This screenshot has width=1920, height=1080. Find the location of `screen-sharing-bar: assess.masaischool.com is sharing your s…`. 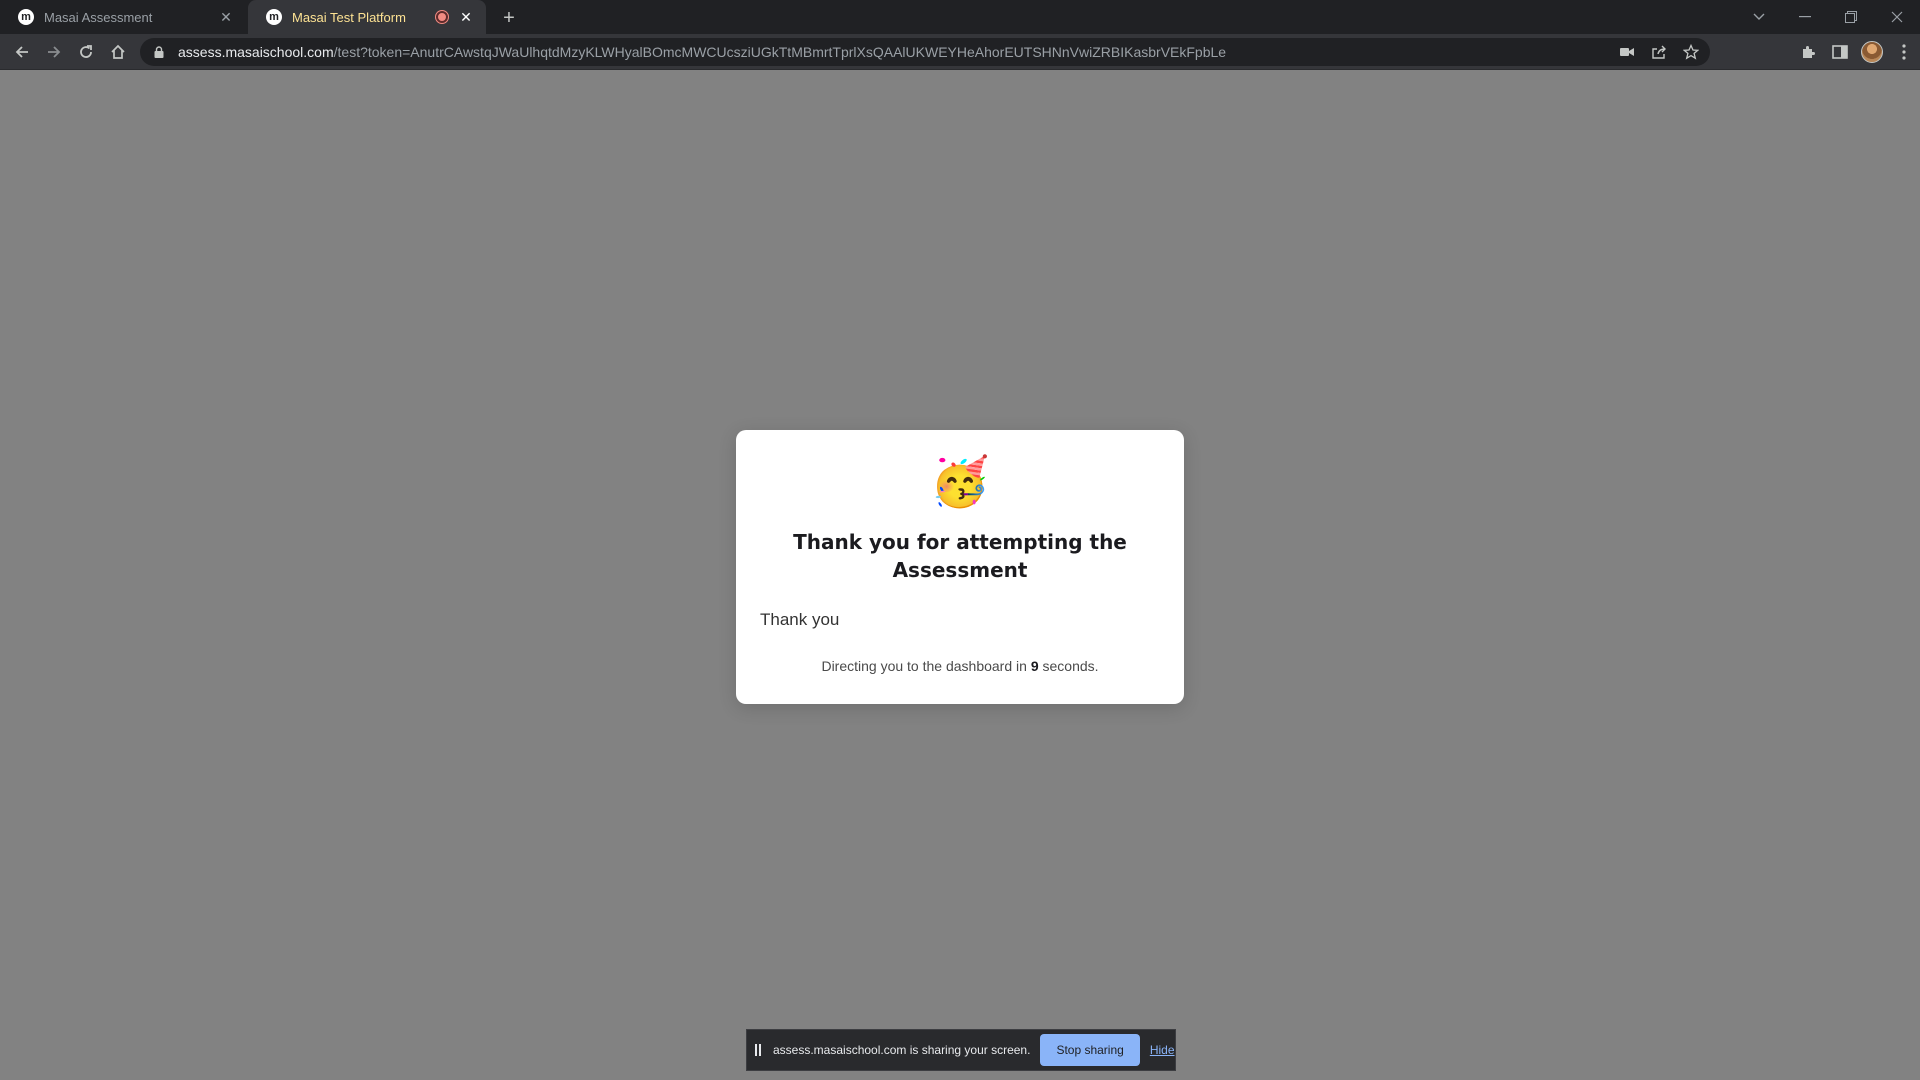

screen-sharing-bar: assess.masaischool.com is sharing your s… is located at coordinates (961, 1050).